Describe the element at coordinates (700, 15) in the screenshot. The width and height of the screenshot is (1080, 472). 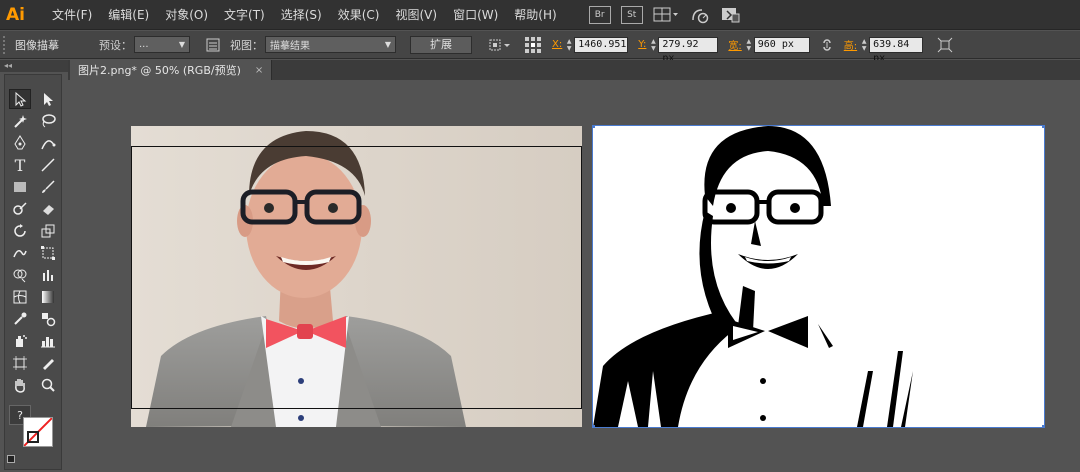
I see `gpu-performance-icon` at that location.